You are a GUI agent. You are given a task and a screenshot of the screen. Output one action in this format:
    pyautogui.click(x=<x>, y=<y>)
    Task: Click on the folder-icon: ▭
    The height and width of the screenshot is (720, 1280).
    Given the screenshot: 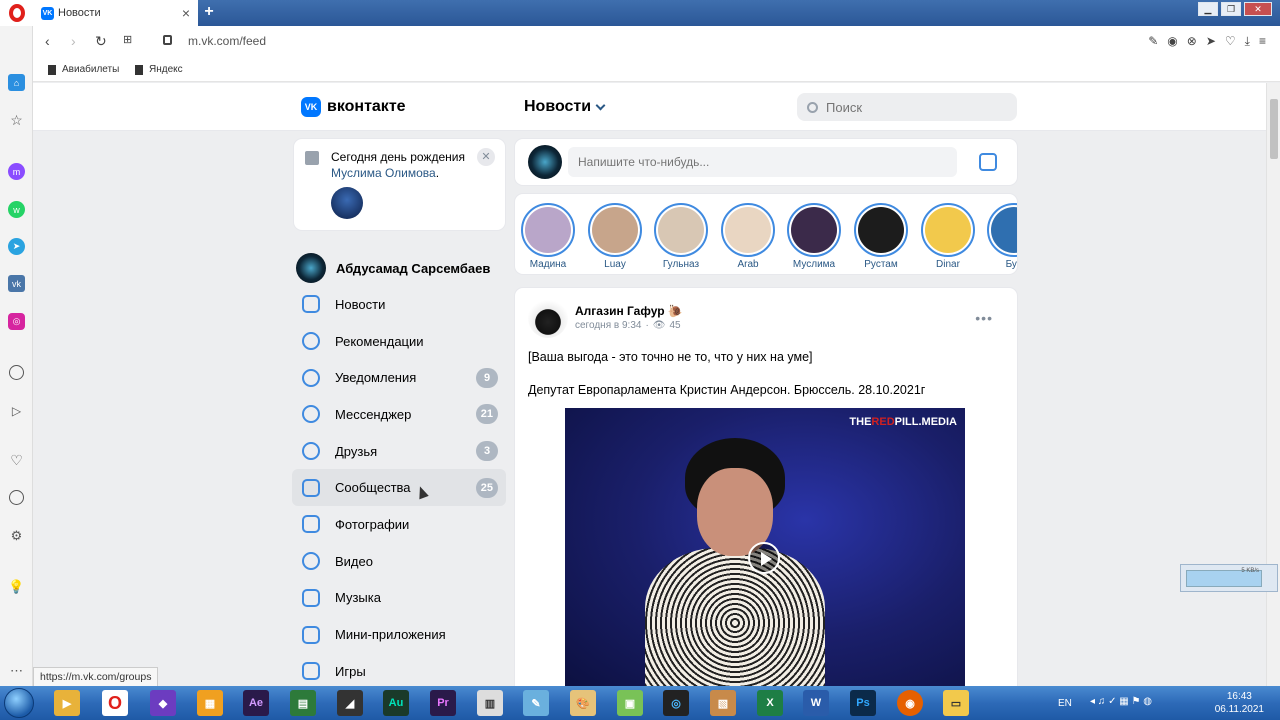 What is the action you would take?
    pyautogui.click(x=956, y=703)
    